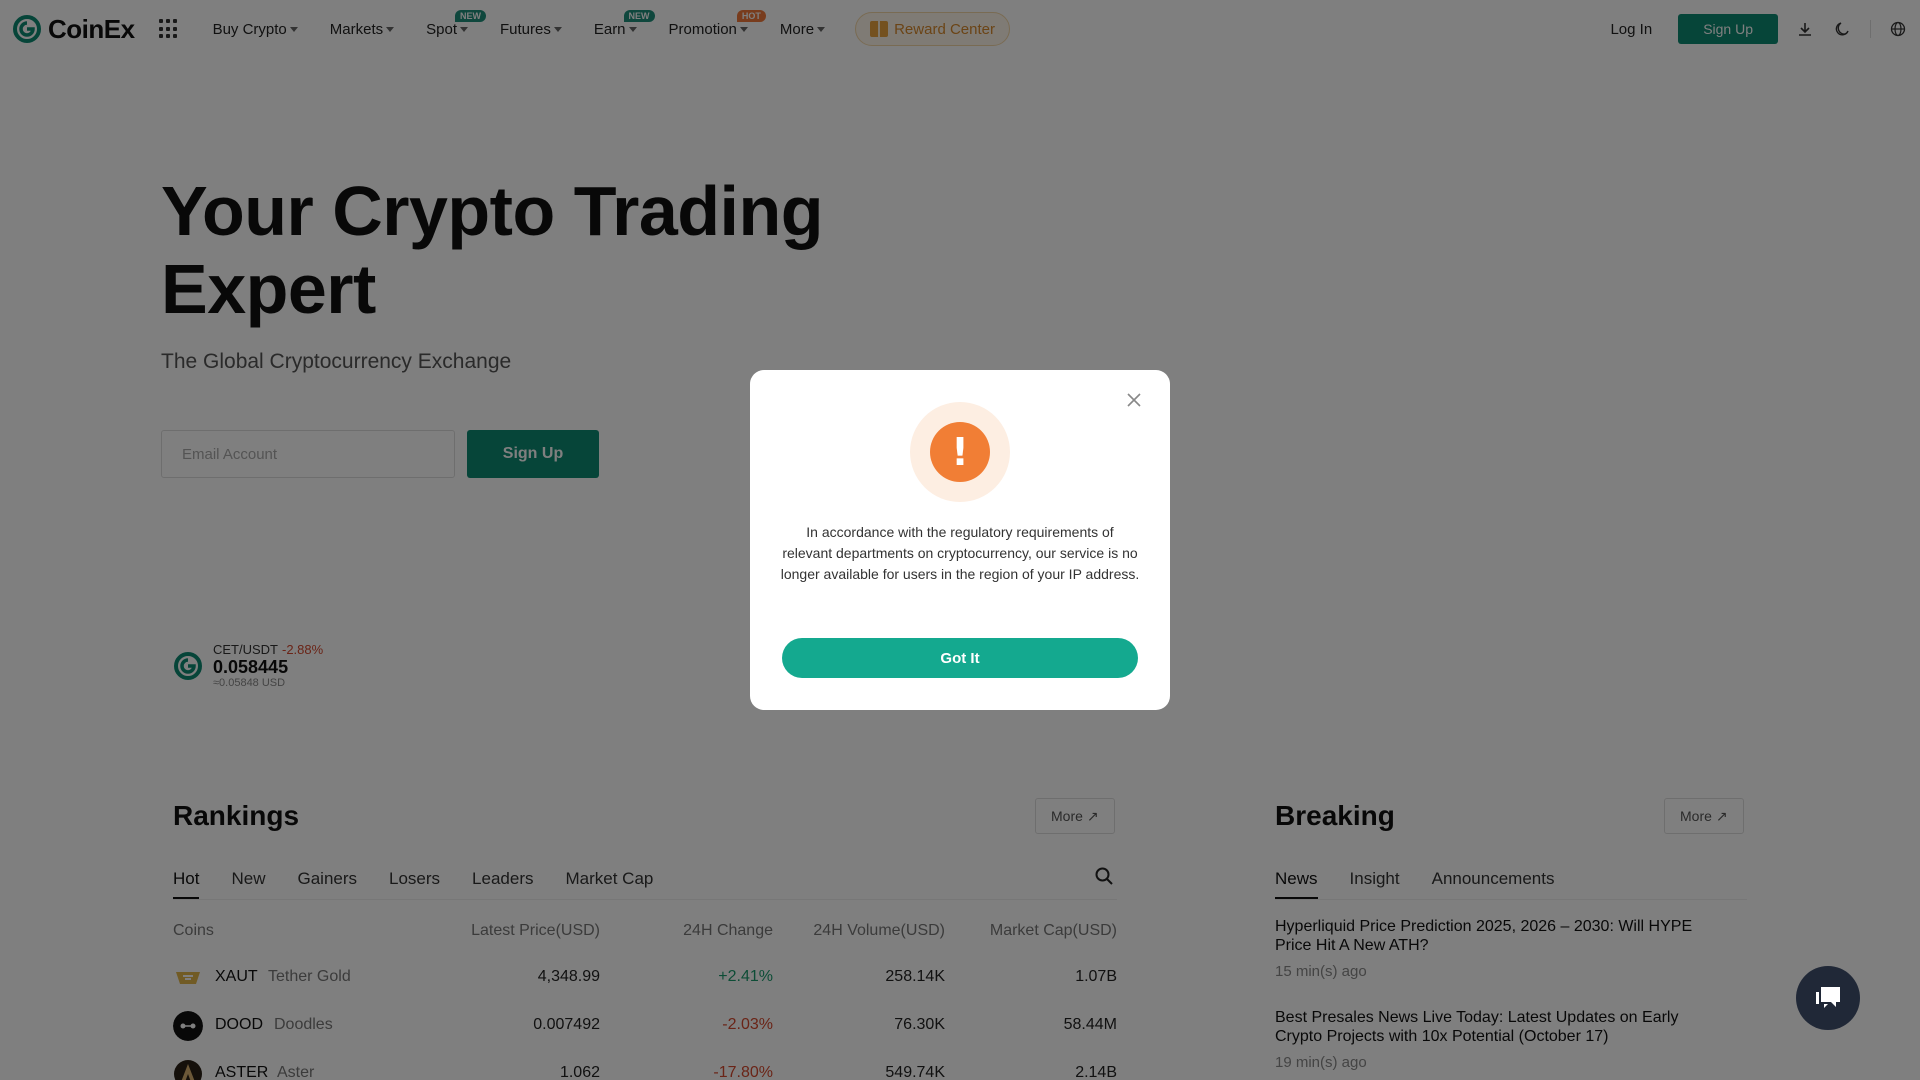 This screenshot has width=1920, height=1080. I want to click on chat-support-button, so click(1828, 998).